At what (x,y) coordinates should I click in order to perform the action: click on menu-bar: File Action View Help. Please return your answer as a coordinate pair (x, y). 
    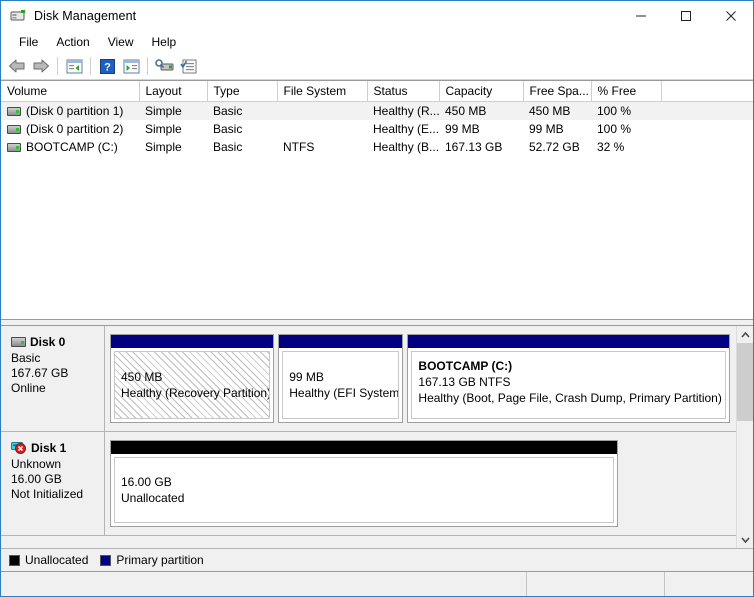
    Looking at the image, I should click on (377, 42).